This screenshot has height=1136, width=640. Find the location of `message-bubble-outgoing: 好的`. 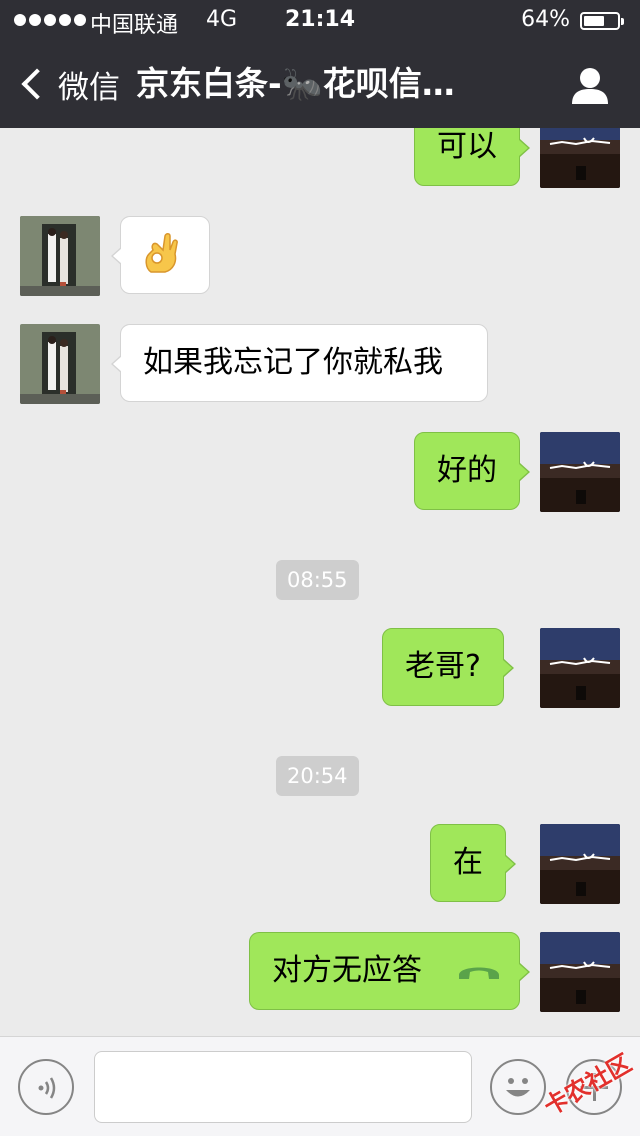

message-bubble-outgoing: 好的 is located at coordinates (472, 471).